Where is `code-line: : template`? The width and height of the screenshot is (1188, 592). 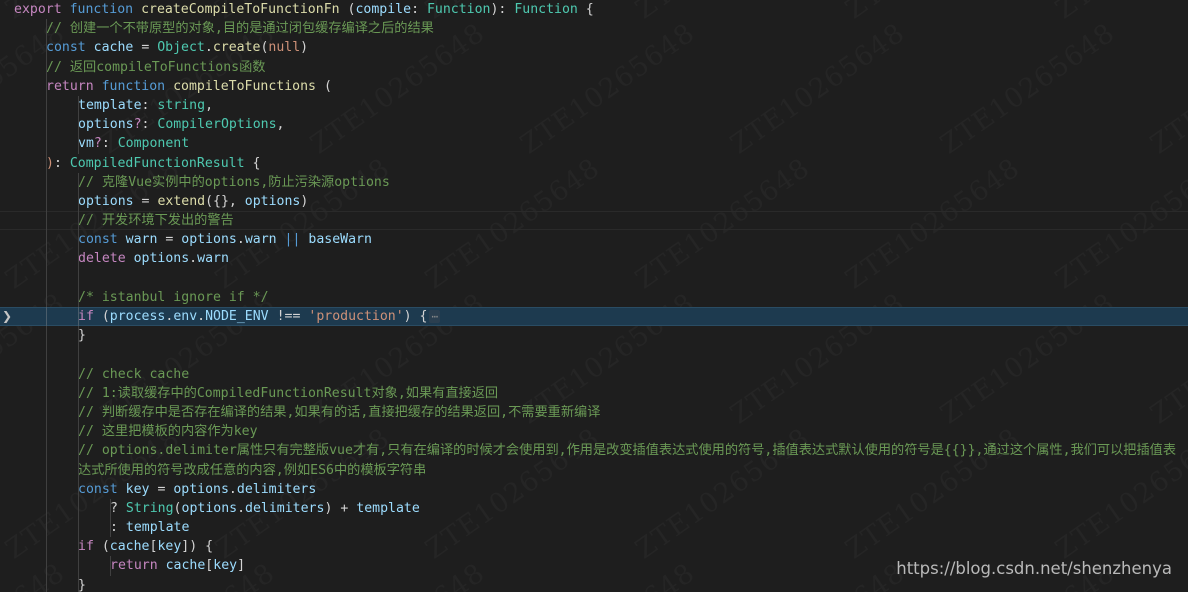
code-line: : template is located at coordinates (594, 528).